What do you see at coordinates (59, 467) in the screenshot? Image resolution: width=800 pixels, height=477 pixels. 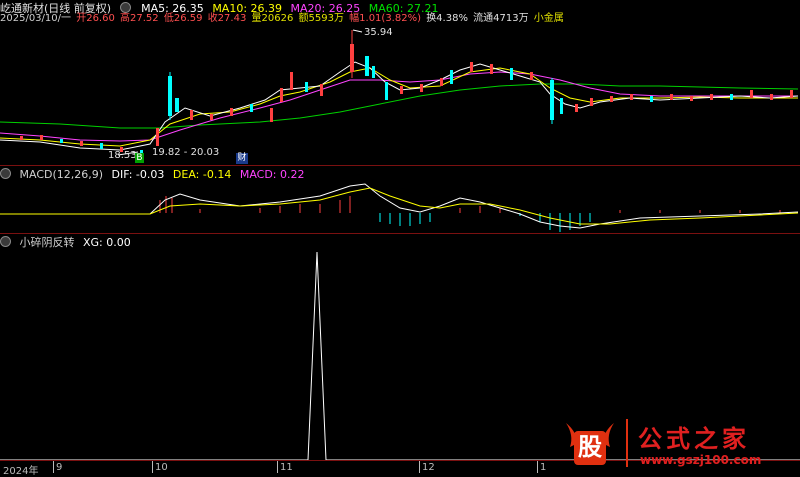 I see `x-tick-9: 9` at bounding box center [59, 467].